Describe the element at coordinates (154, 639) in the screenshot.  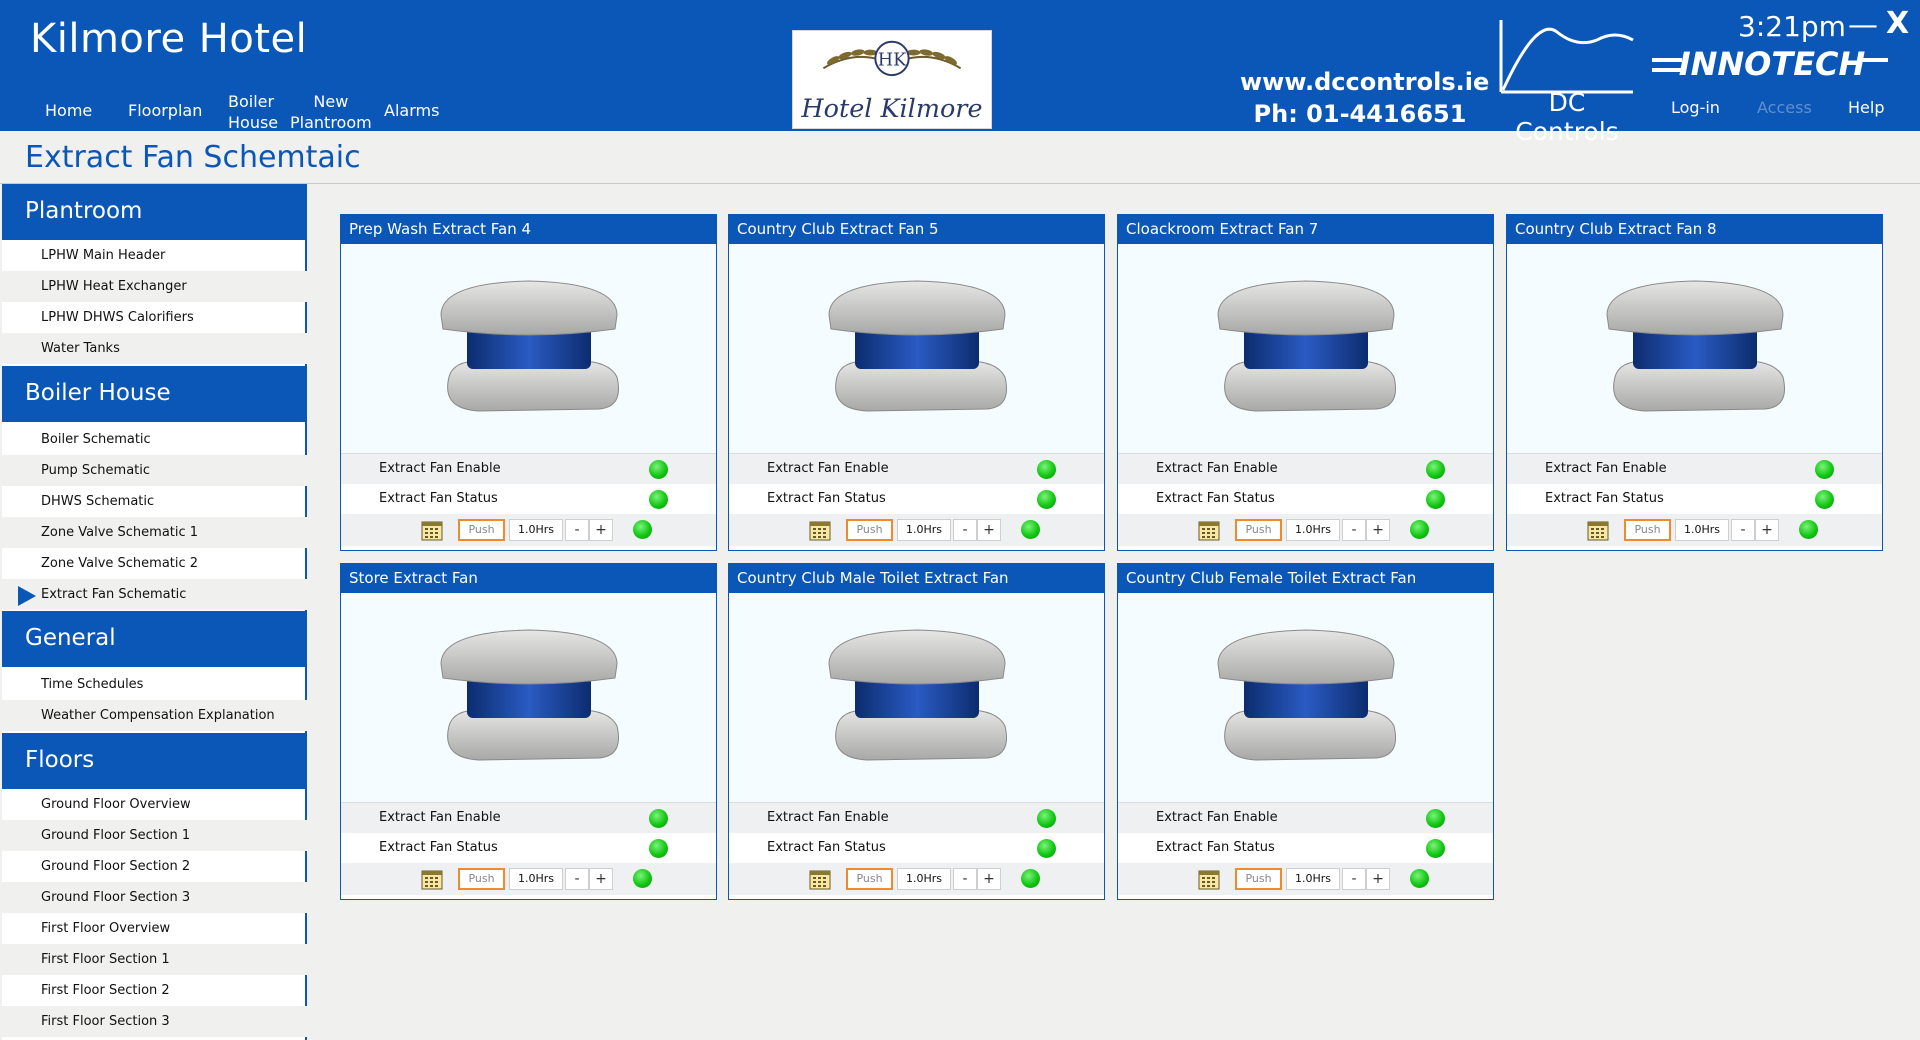
I see `section-general: General` at that location.